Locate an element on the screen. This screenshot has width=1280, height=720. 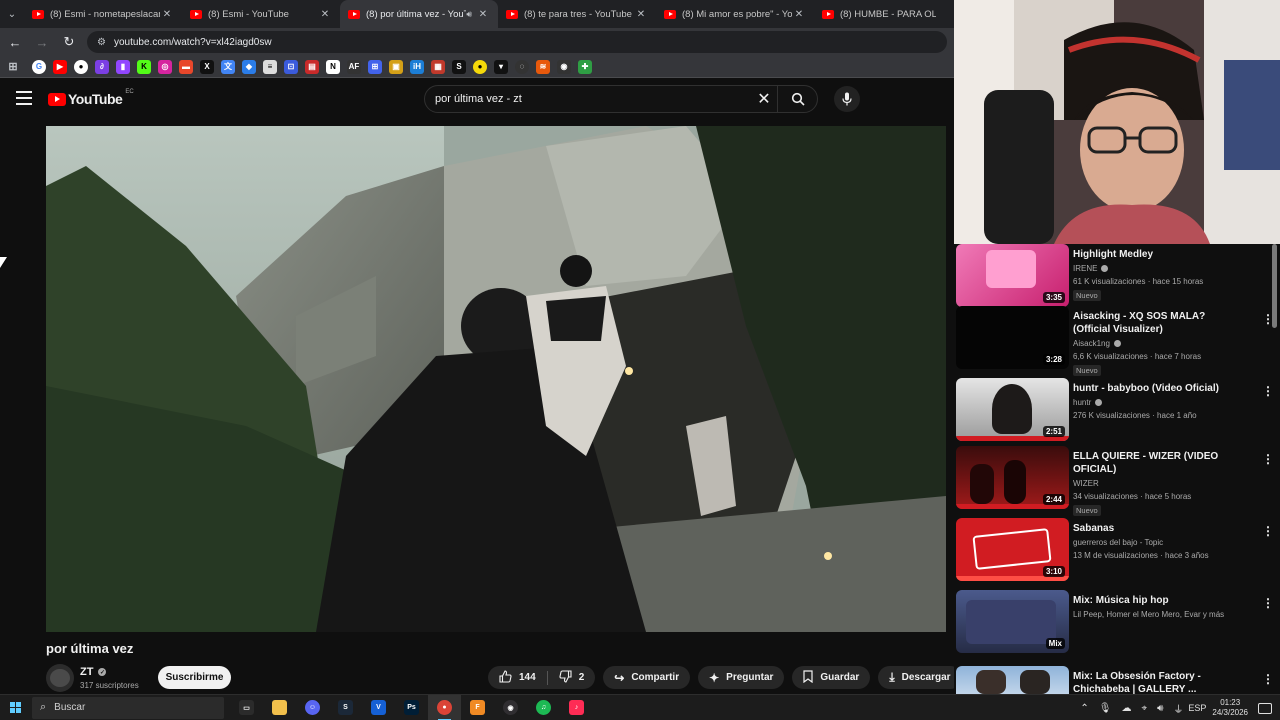
onedrive-icon: ☁︎ is located at coordinates (1126, 708).